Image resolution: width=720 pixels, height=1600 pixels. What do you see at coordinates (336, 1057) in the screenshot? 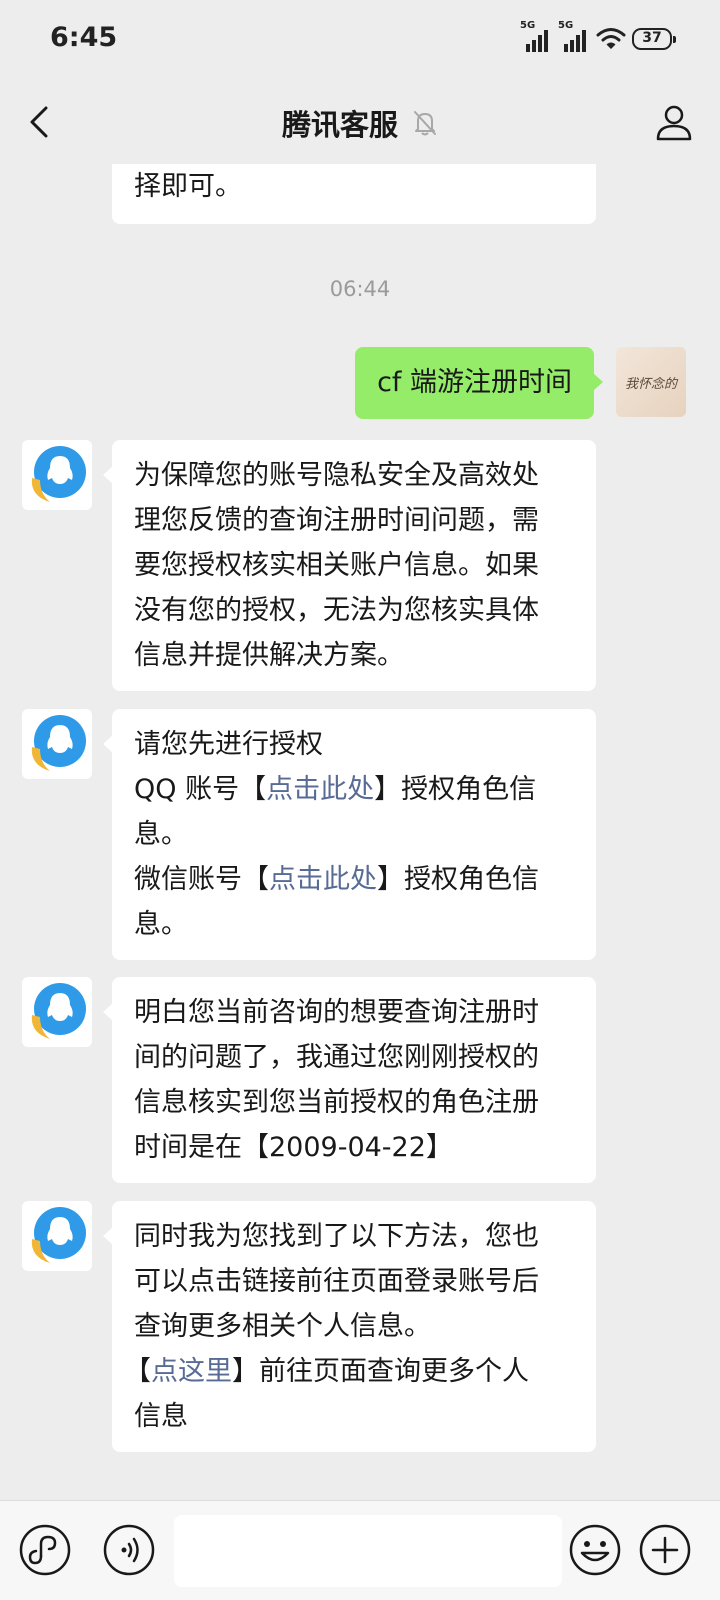
I see `message-line: 间的问题了，我通过您刚刚授权的` at bounding box center [336, 1057].